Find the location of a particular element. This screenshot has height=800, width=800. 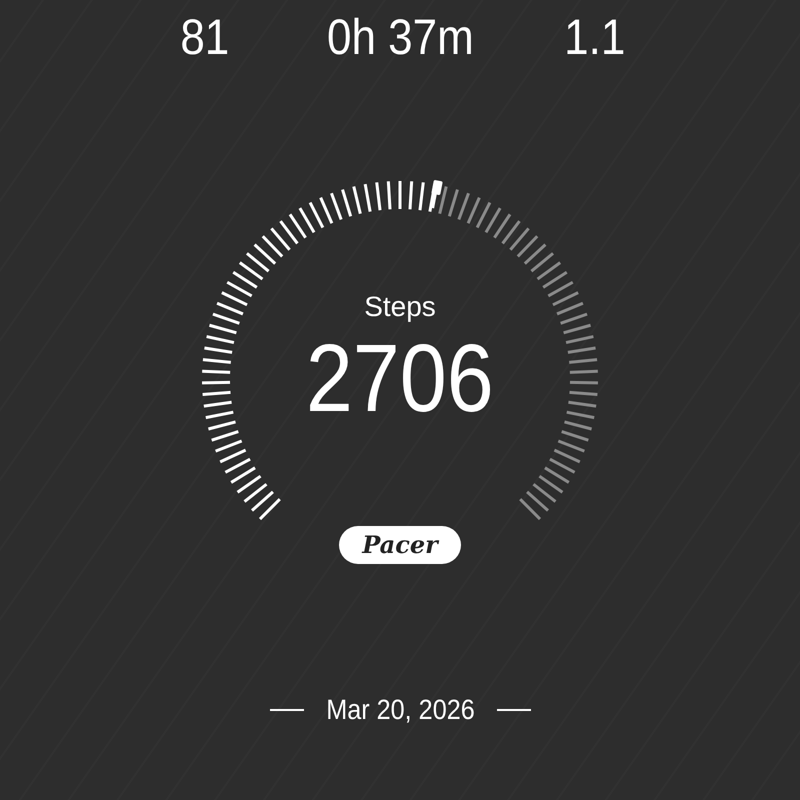

steps-count: 2706 is located at coordinates (400, 379).